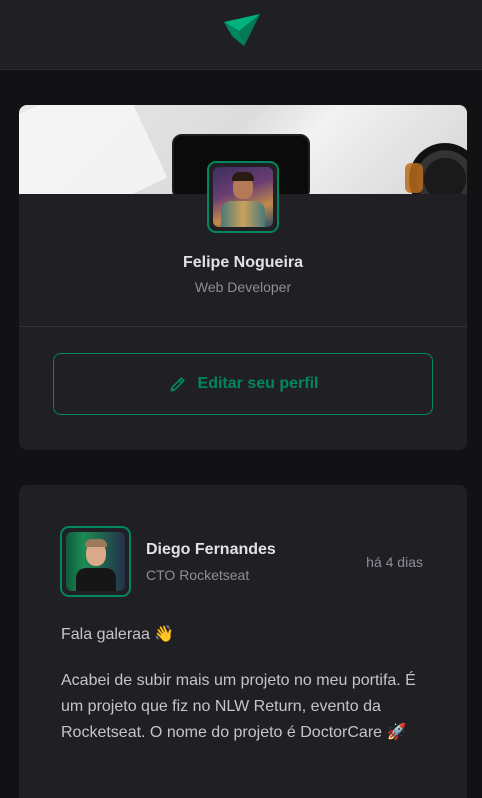 This screenshot has width=482, height=798. What do you see at coordinates (243, 326) in the screenshot?
I see `profile-divider` at bounding box center [243, 326].